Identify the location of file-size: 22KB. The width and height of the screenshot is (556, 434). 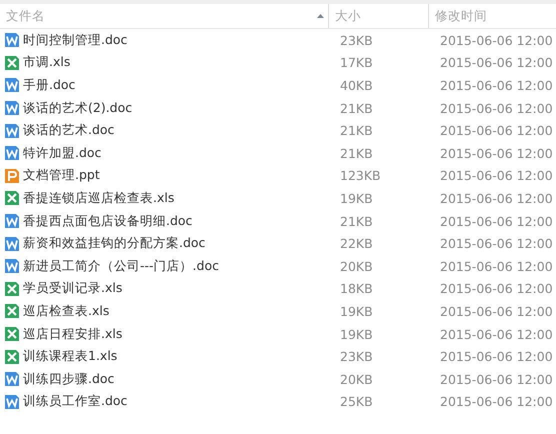
(356, 244).